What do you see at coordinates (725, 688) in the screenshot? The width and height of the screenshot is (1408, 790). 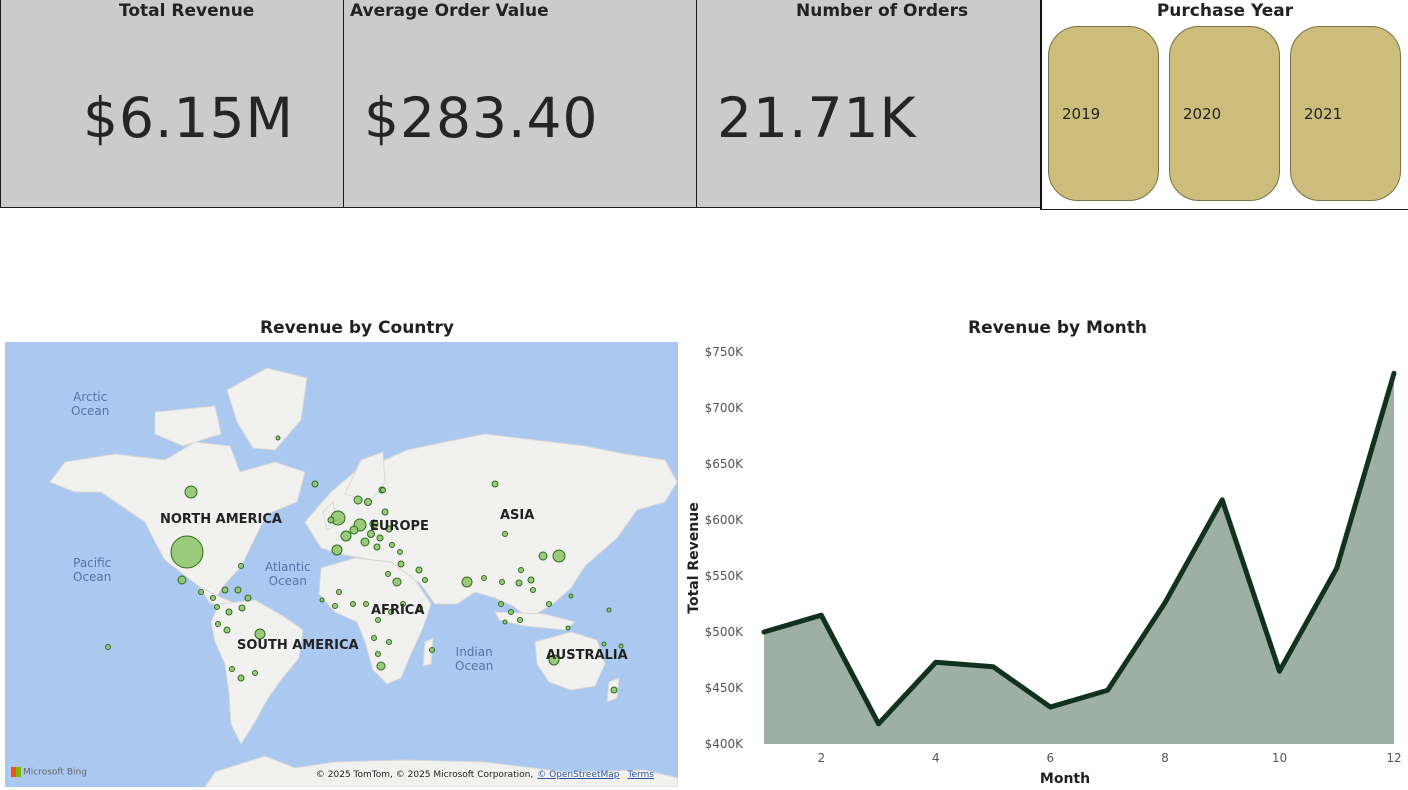 I see `y-tick-label: $450K` at bounding box center [725, 688].